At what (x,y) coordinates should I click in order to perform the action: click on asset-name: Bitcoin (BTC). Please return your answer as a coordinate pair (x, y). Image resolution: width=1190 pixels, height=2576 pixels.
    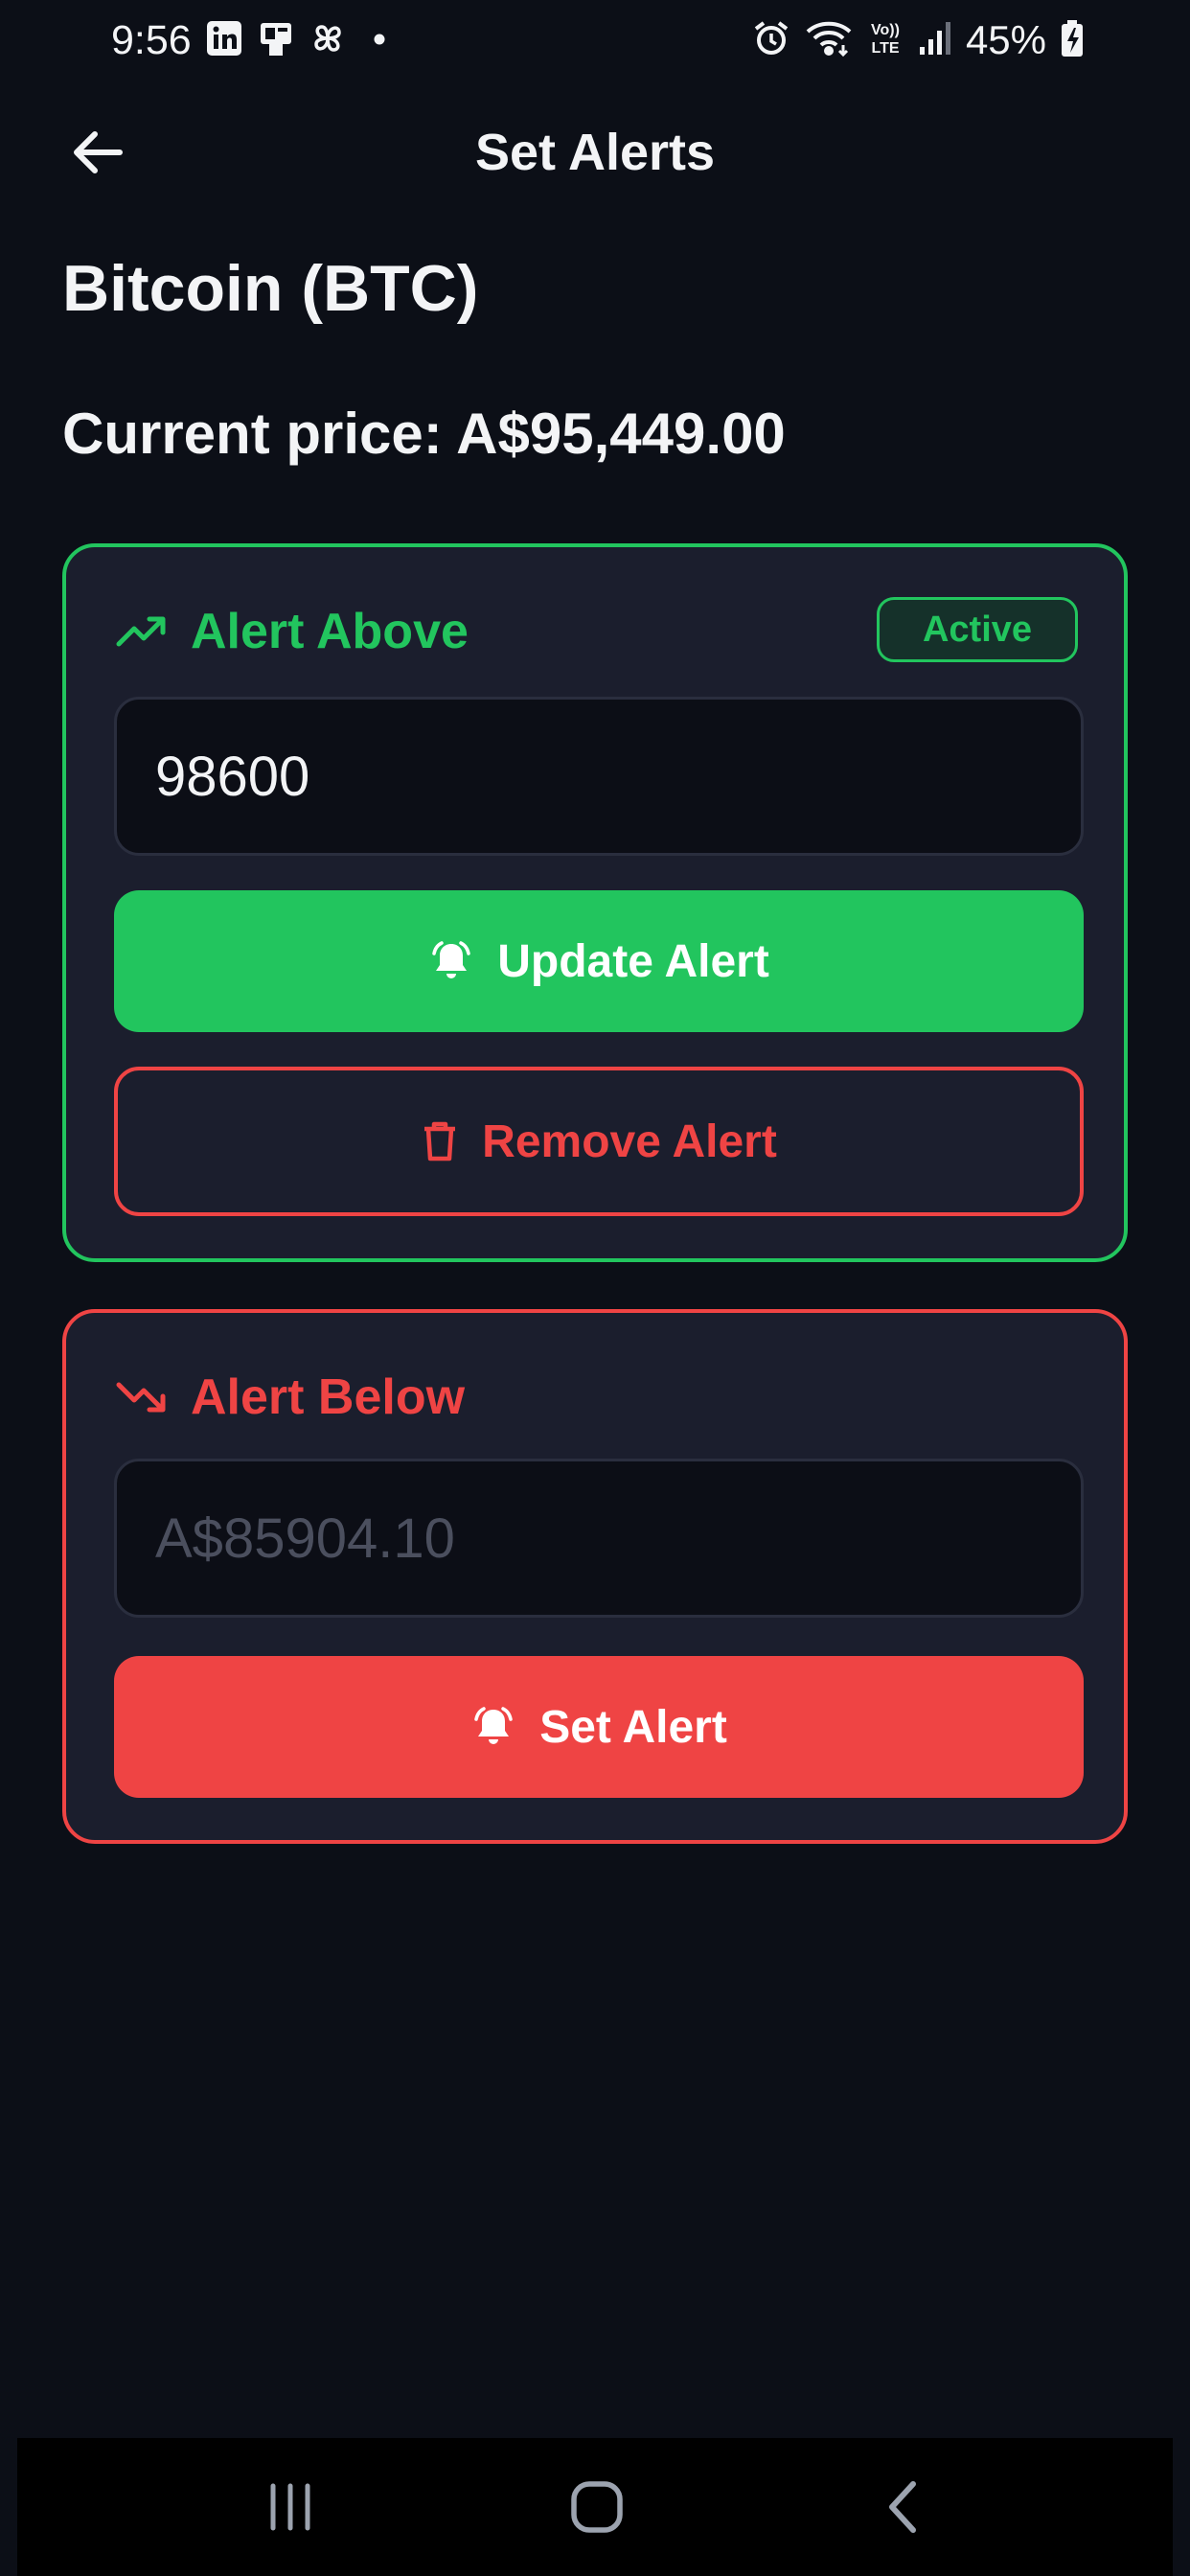
    Looking at the image, I should click on (271, 288).